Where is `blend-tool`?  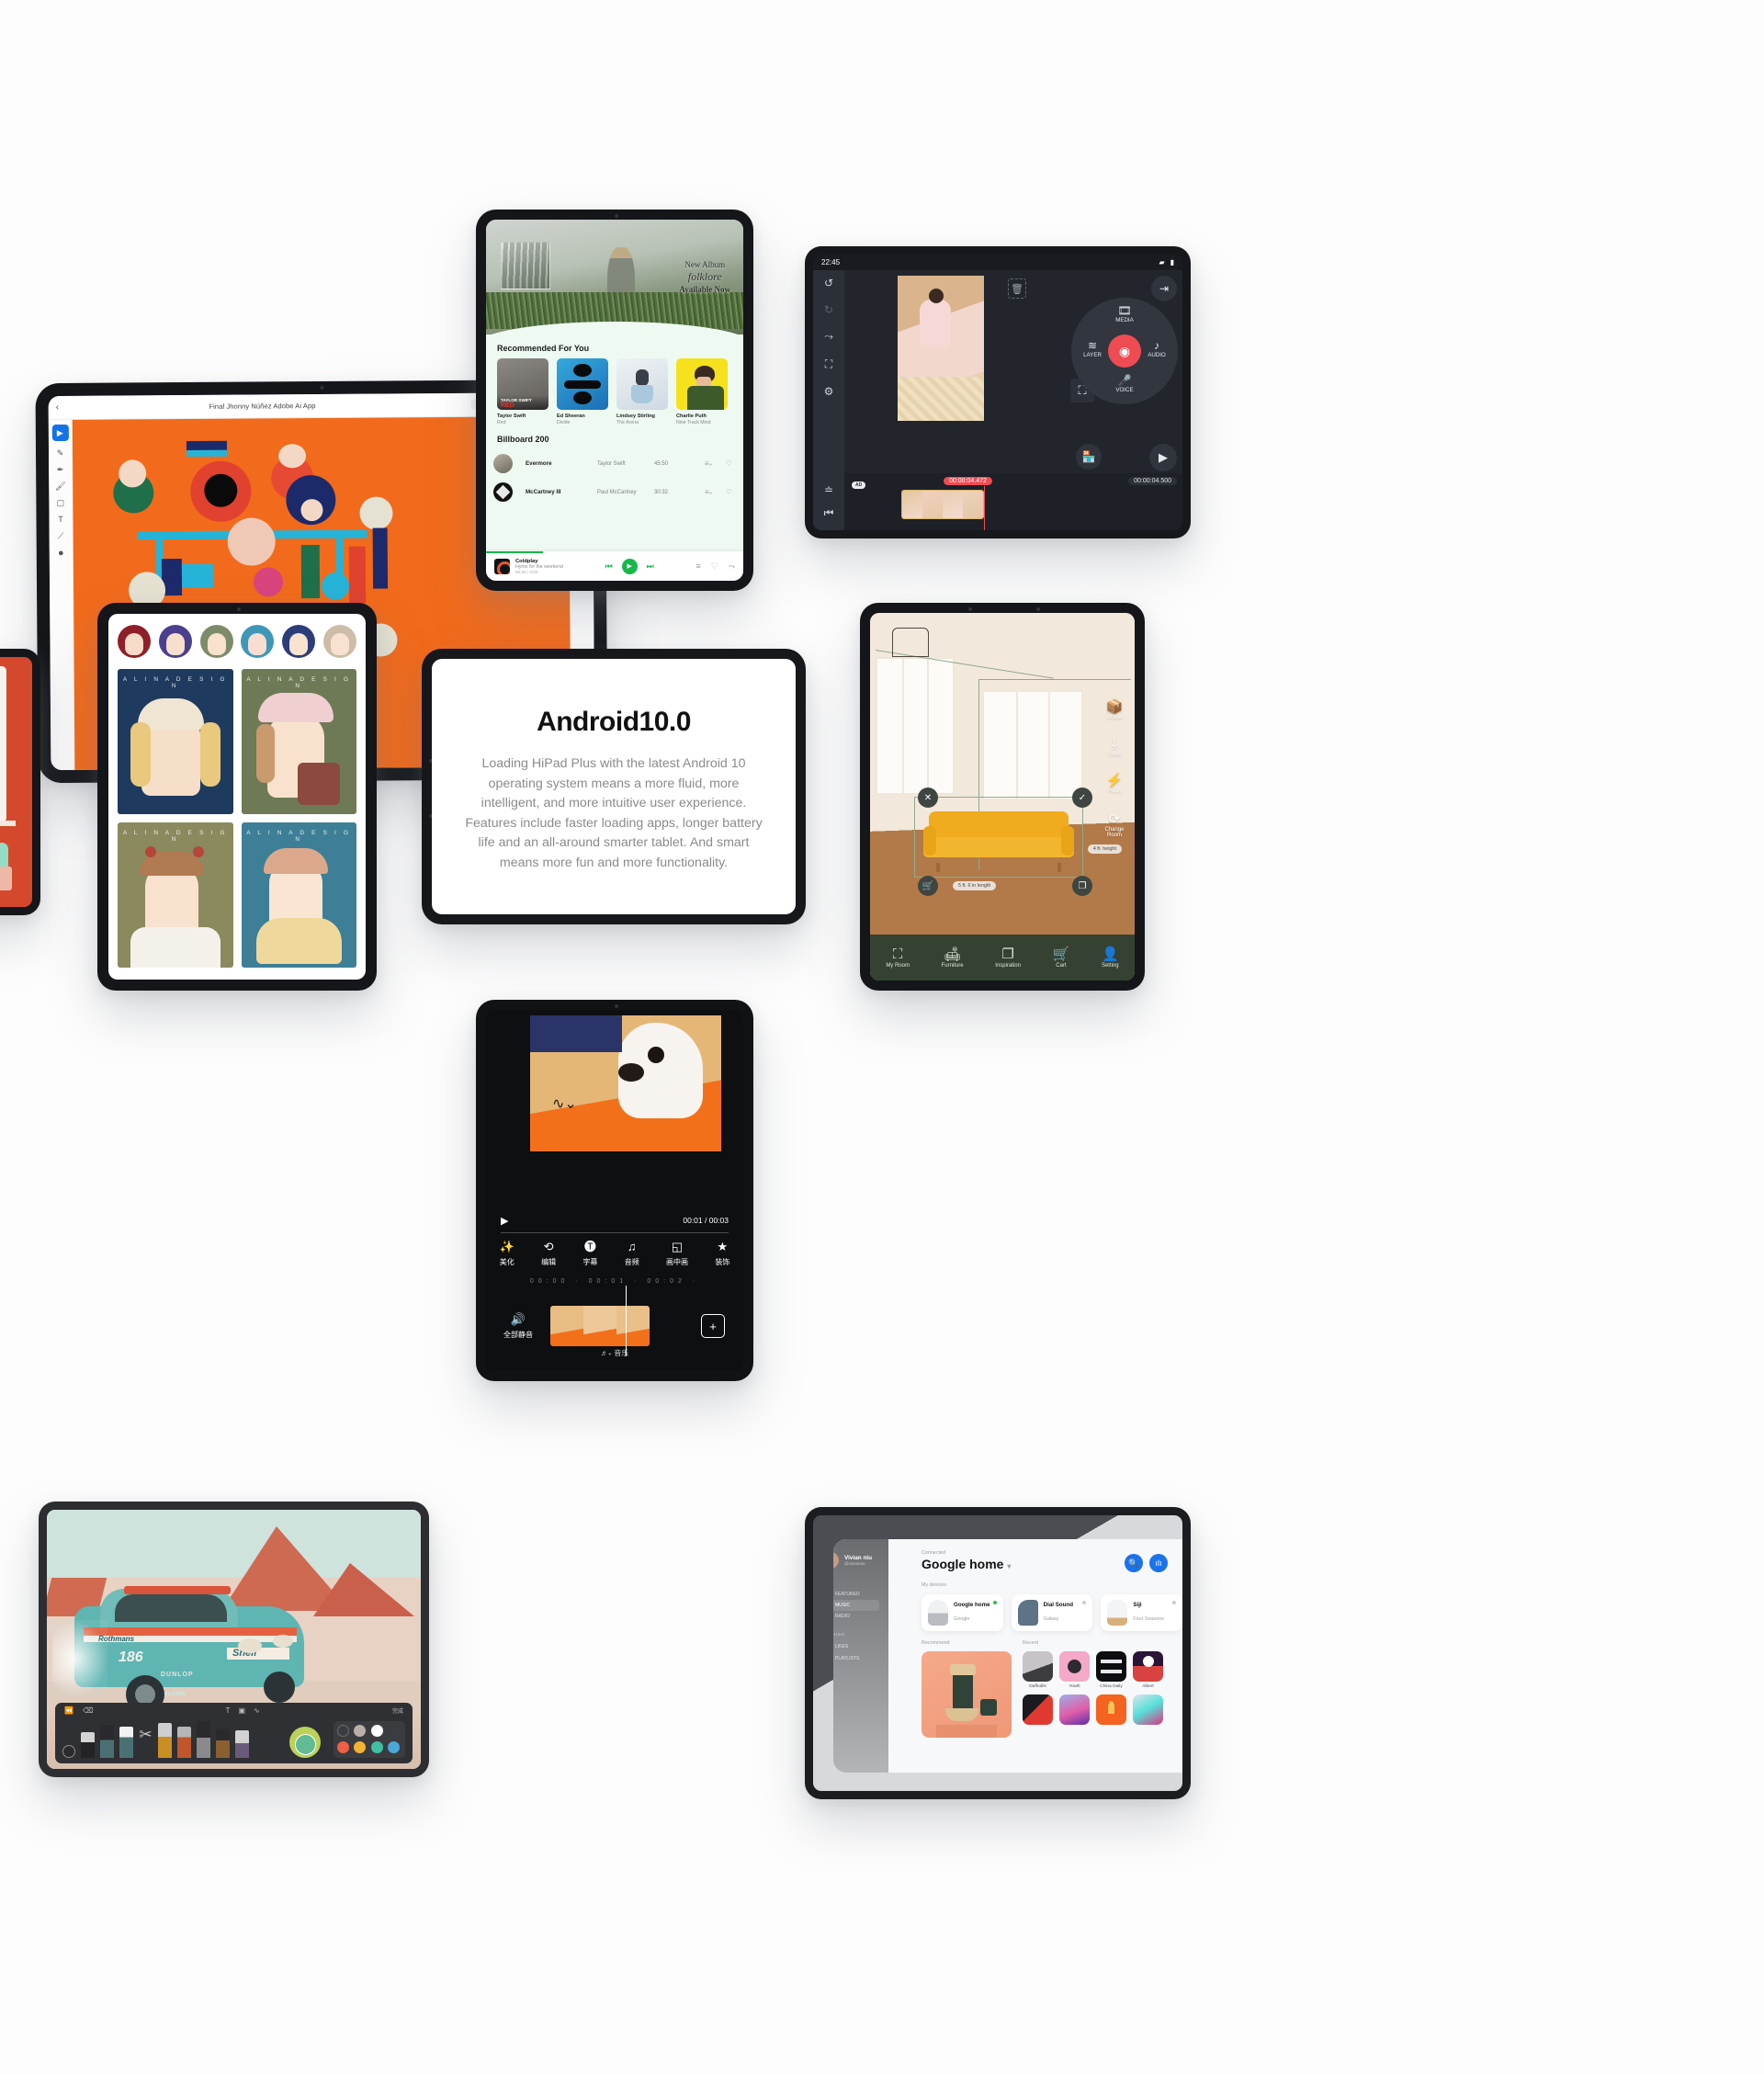 blend-tool is located at coordinates (68, 1751).